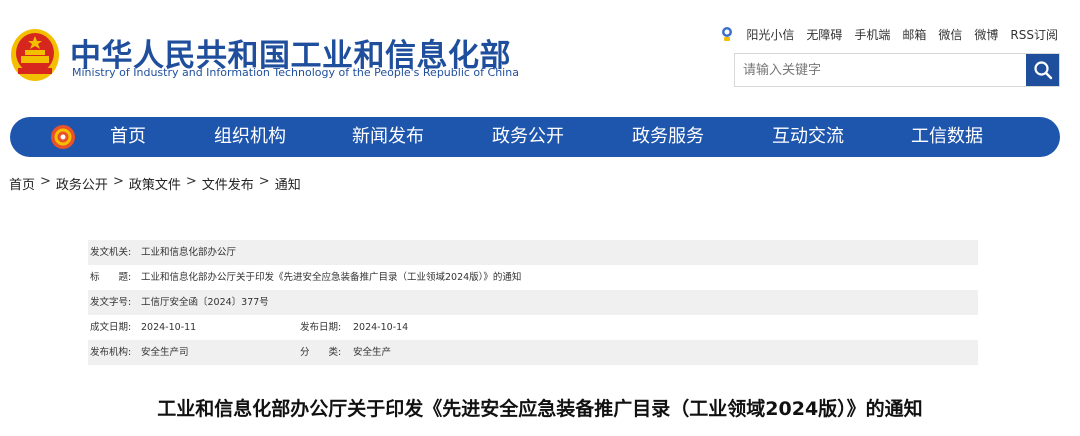 The height and width of the screenshot is (436, 1080). I want to click on nav-item-organization: 组织机构, so click(250, 137).